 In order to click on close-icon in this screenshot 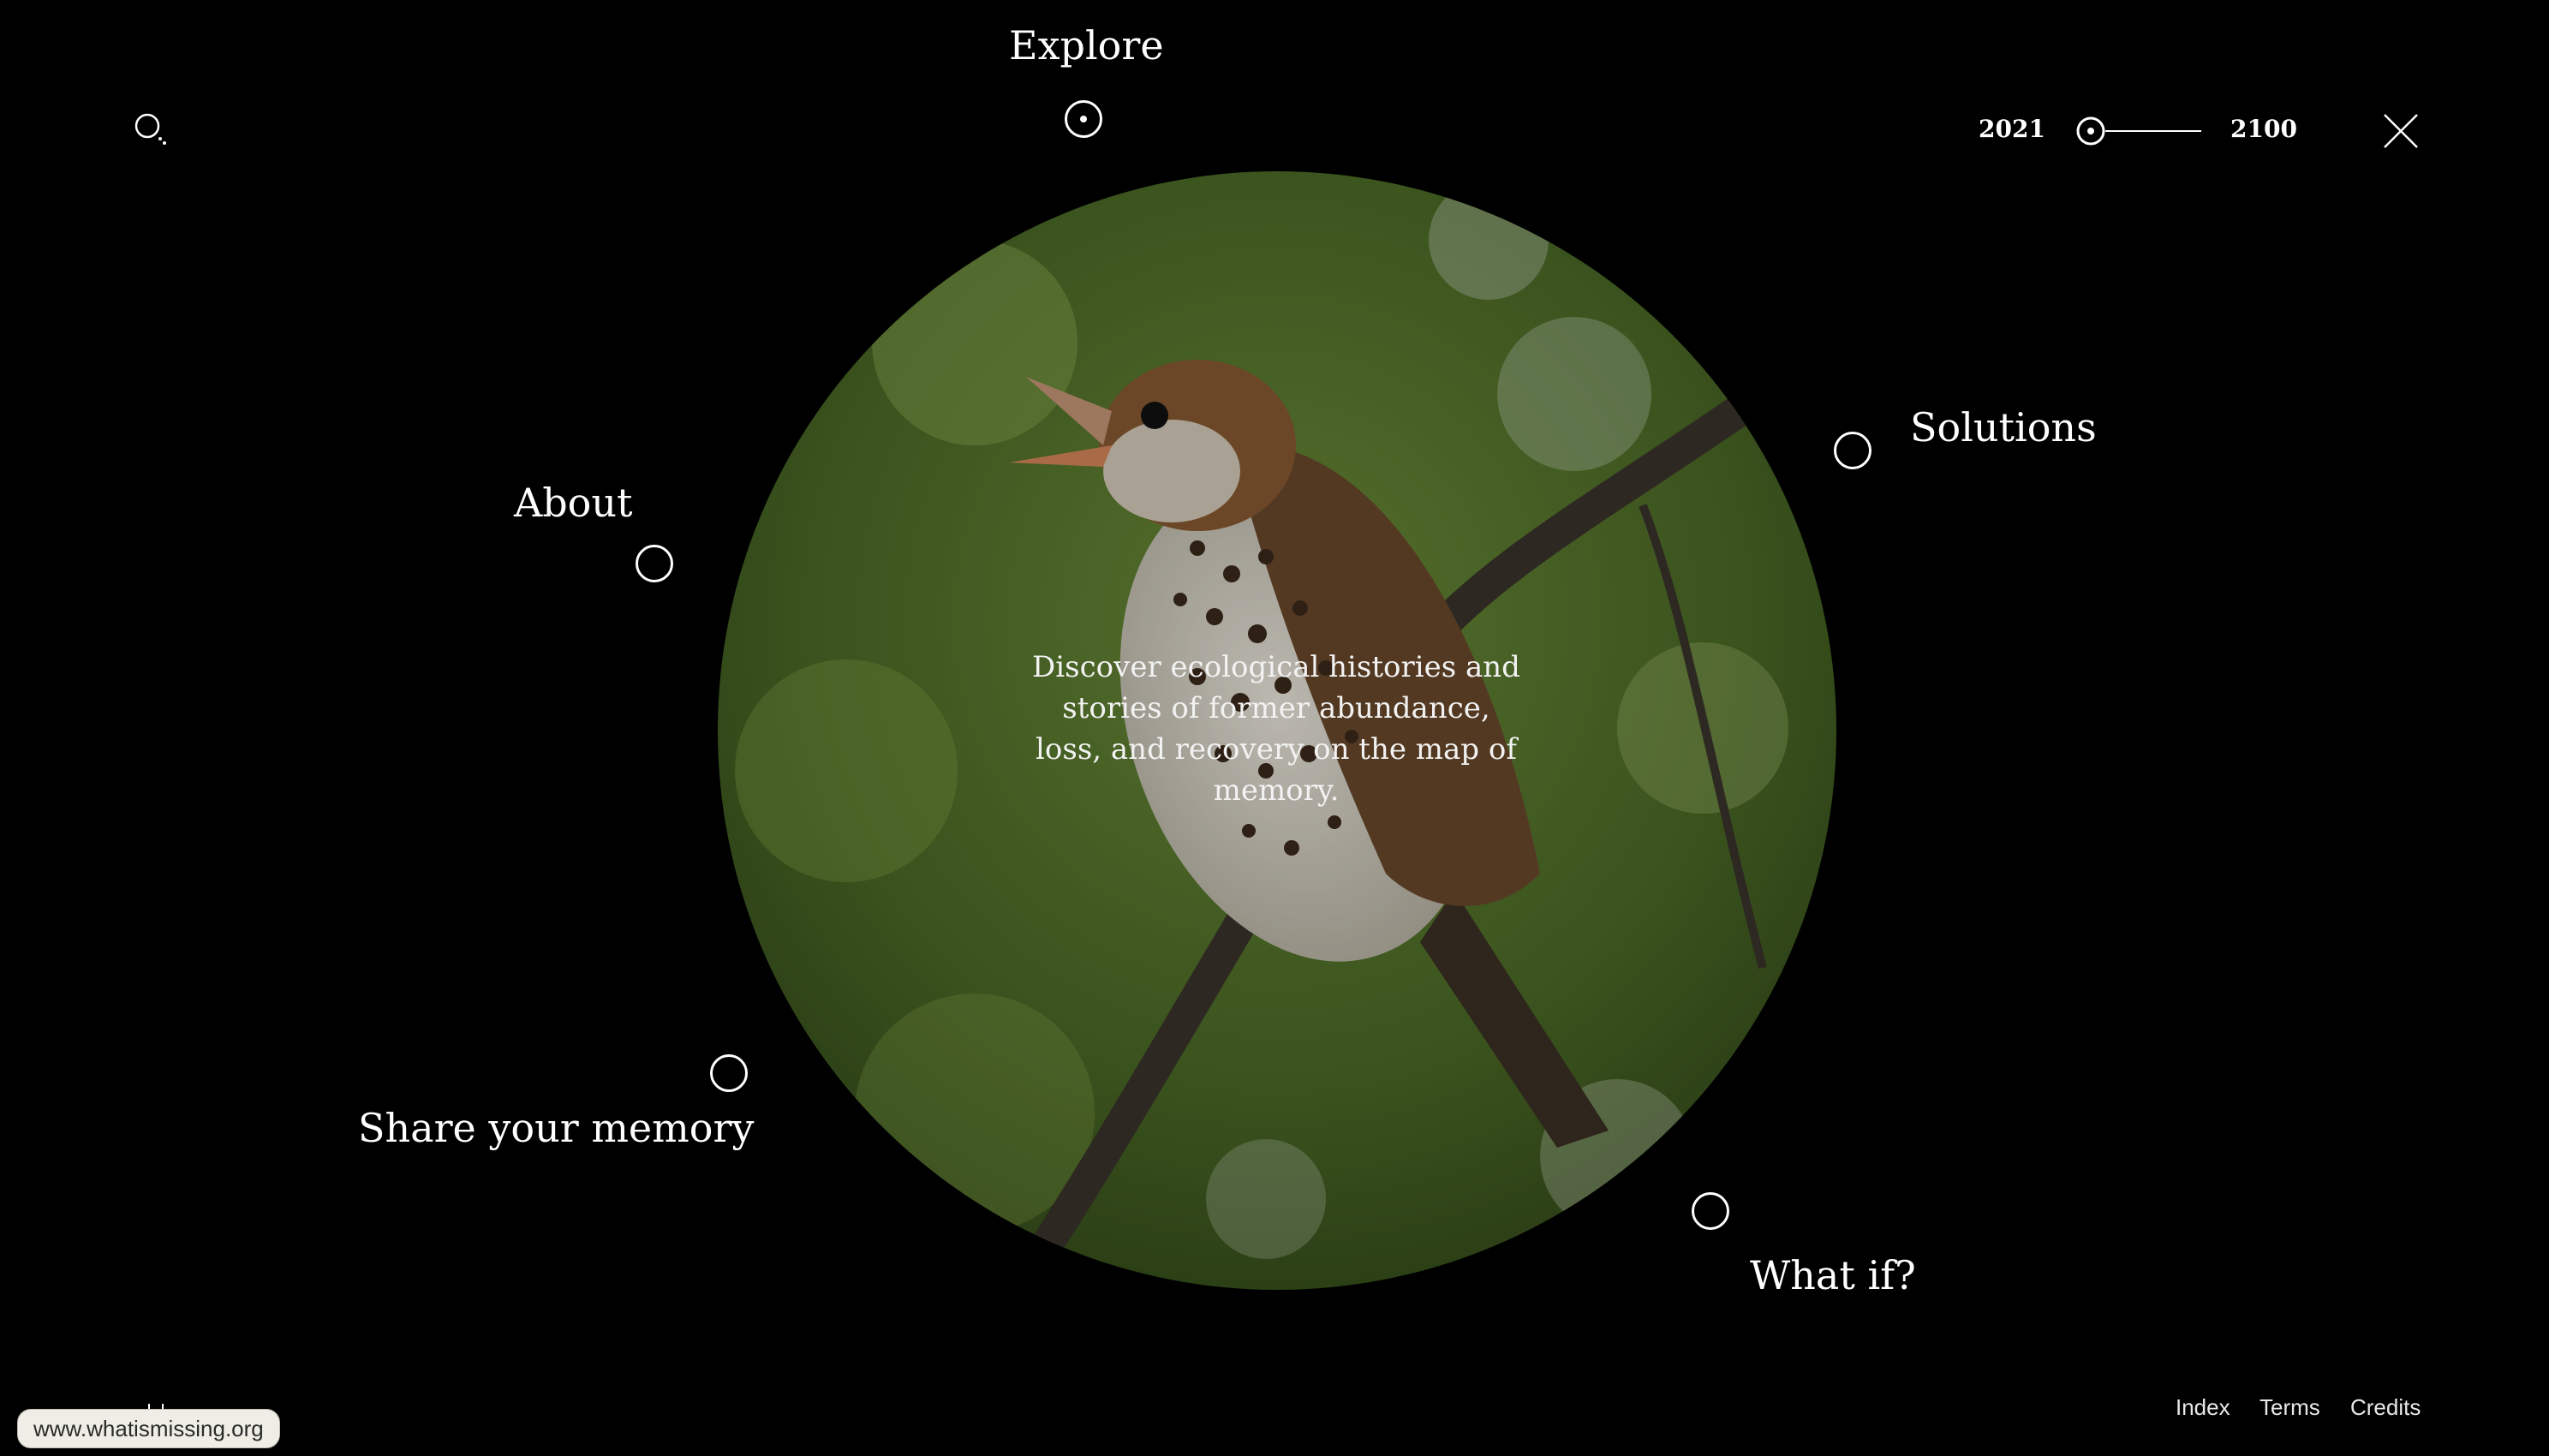, I will do `click(2401, 131)`.